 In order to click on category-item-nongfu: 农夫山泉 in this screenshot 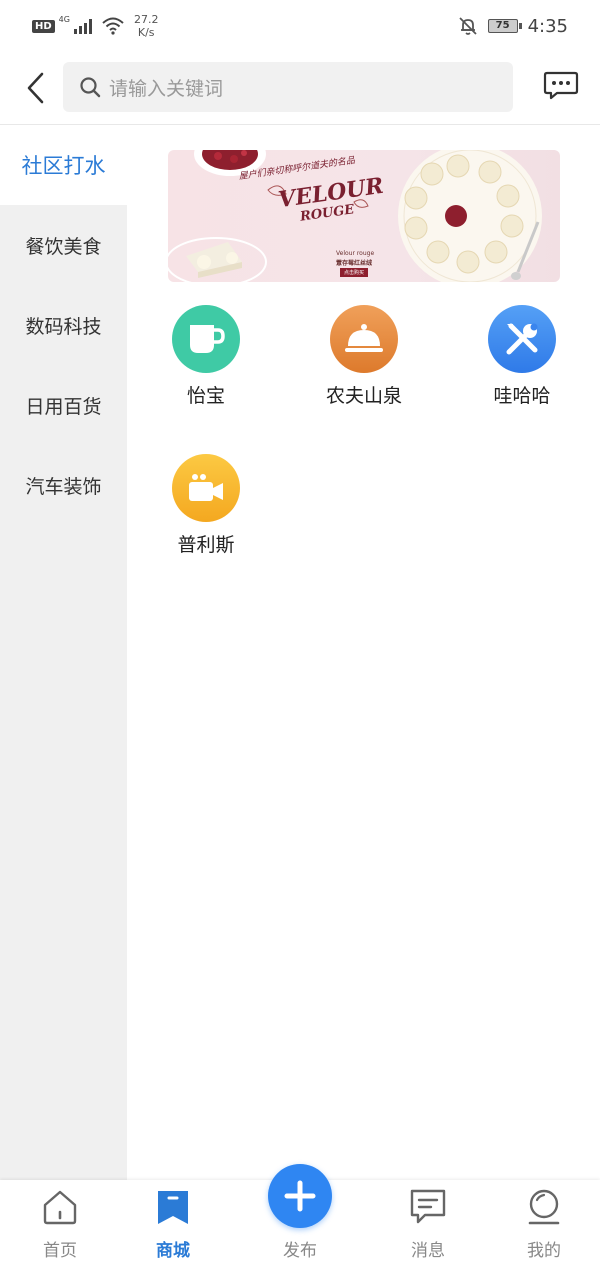, I will do `click(364, 365)`.